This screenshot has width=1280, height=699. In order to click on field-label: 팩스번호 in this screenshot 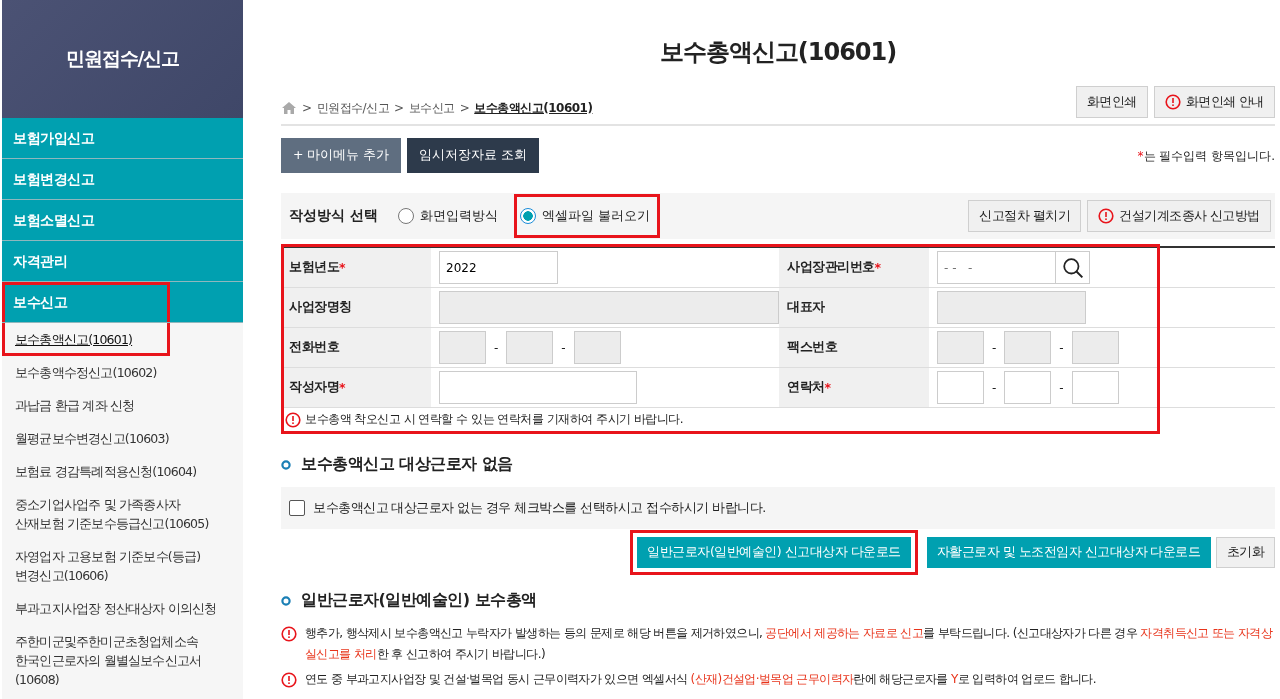, I will do `click(854, 348)`.